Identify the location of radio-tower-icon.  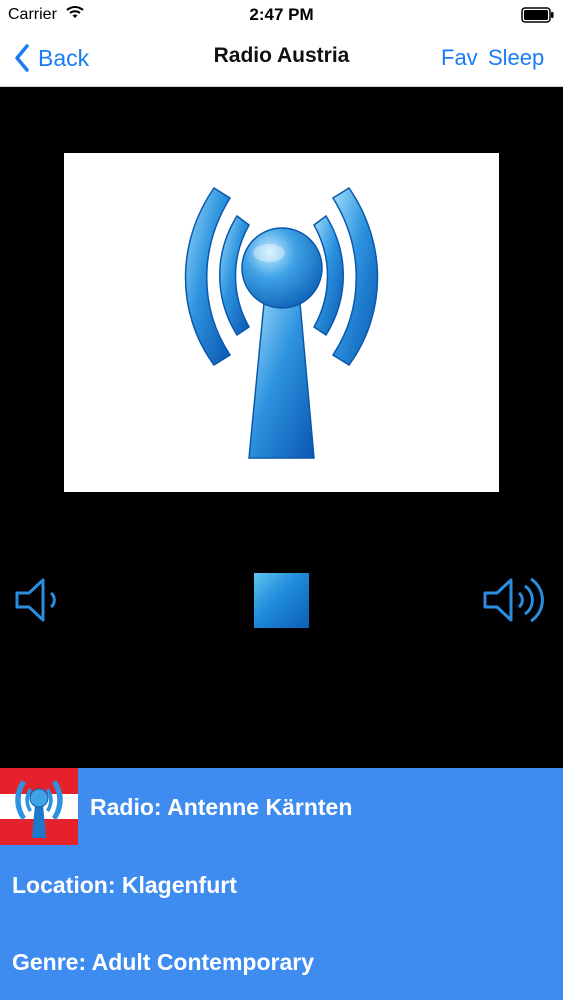
(281, 322).